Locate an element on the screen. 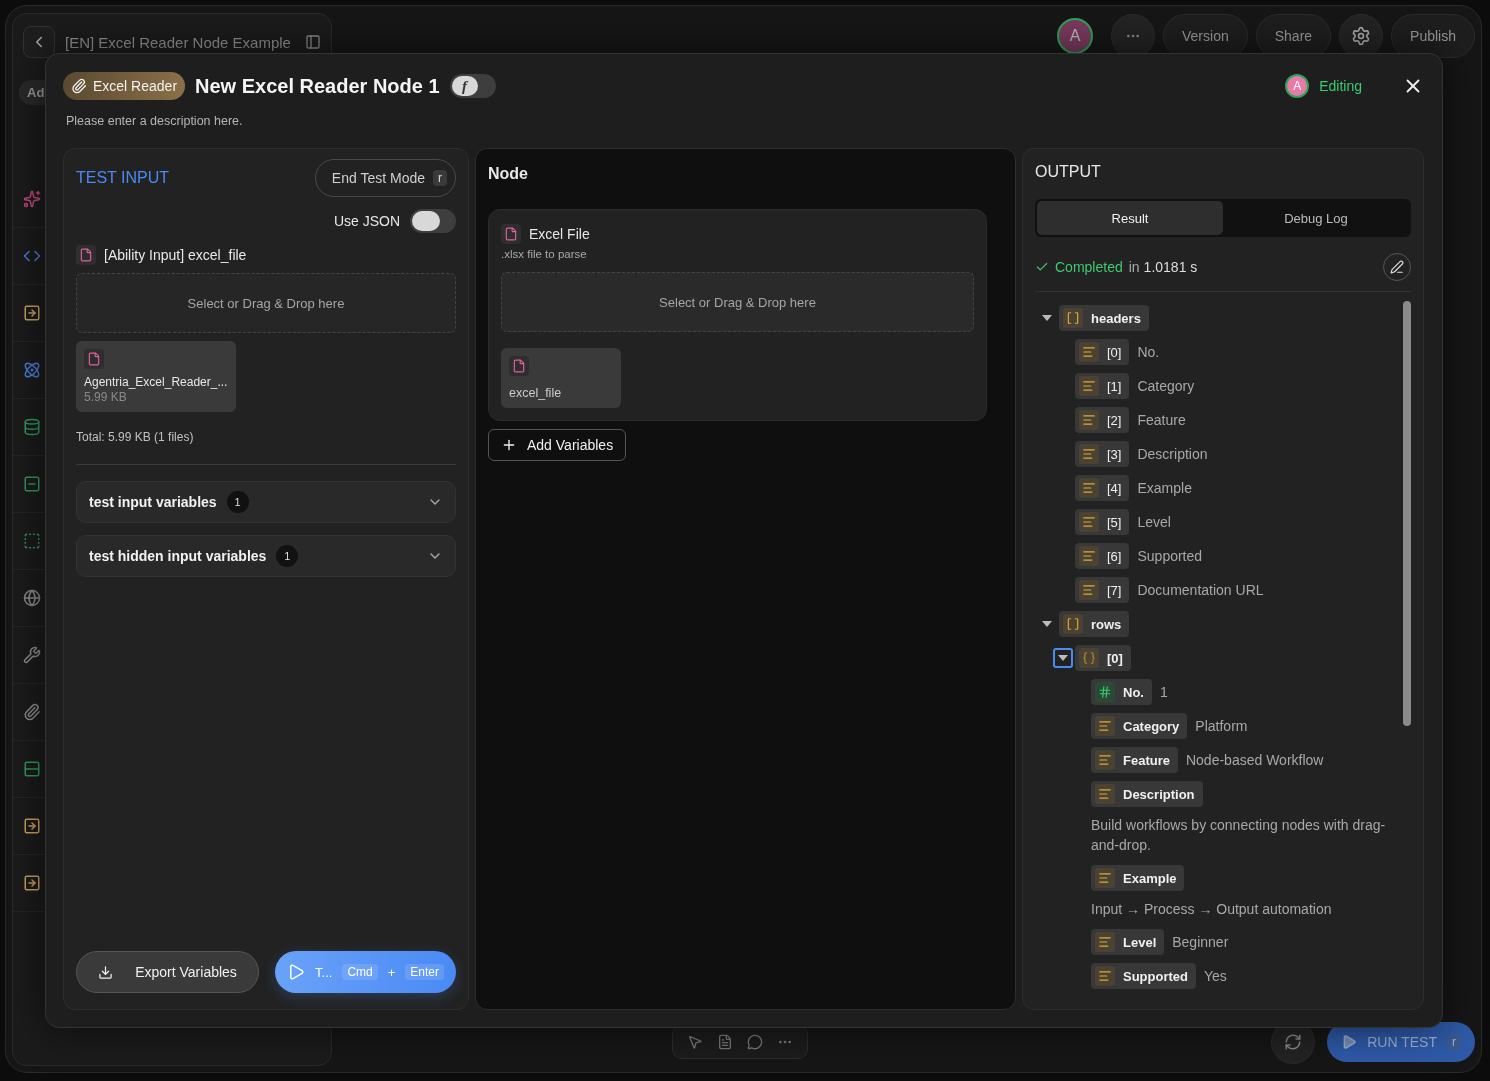 The height and width of the screenshot is (1081, 1490). publish-button: Publish is located at coordinates (1433, 36).